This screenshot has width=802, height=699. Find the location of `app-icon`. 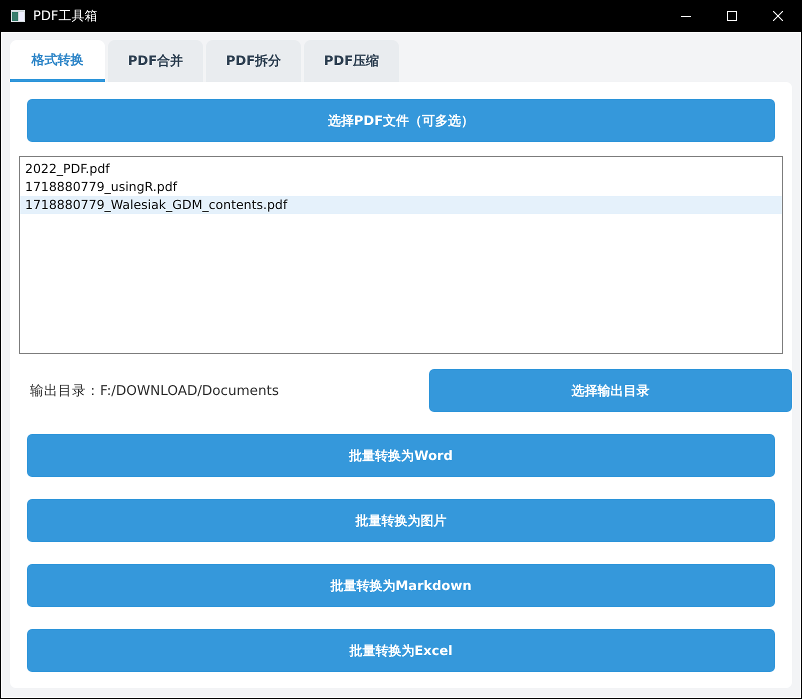

app-icon is located at coordinates (18, 16).